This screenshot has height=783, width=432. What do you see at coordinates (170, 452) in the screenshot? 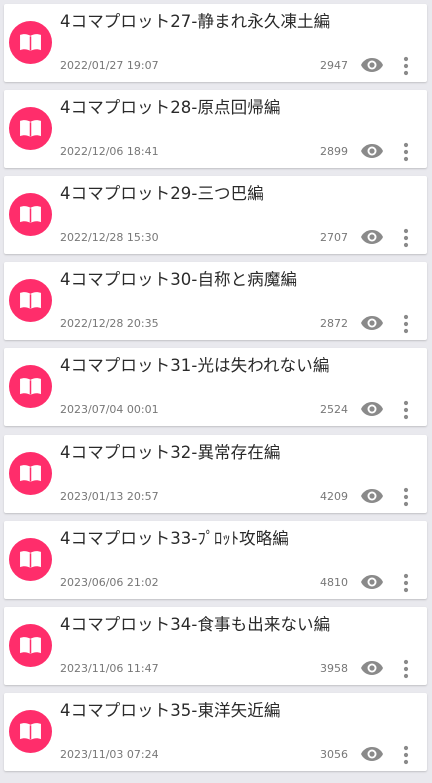
I see `item-title: 4コマプロット32-異常存在編` at bounding box center [170, 452].